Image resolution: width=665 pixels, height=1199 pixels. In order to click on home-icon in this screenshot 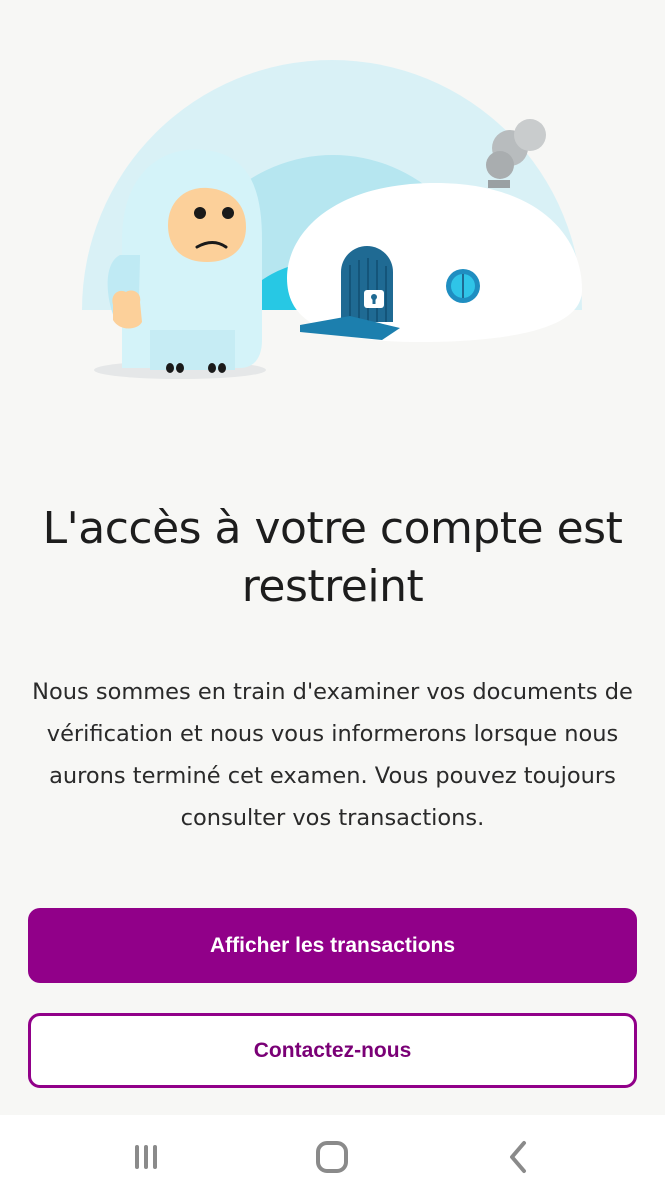, I will do `click(332, 1157)`.